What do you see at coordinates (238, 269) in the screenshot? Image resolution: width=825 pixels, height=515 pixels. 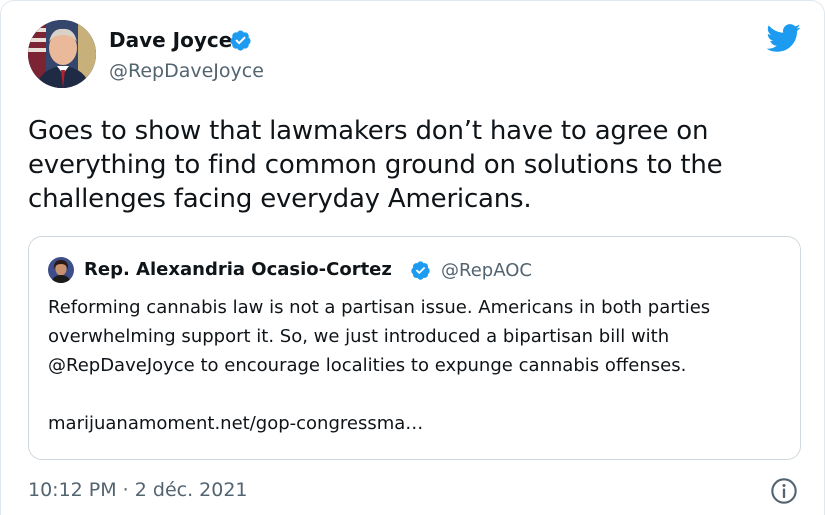 I see `quoted-author-name: Rep. Alexandria Ocasio-Cortez` at bounding box center [238, 269].